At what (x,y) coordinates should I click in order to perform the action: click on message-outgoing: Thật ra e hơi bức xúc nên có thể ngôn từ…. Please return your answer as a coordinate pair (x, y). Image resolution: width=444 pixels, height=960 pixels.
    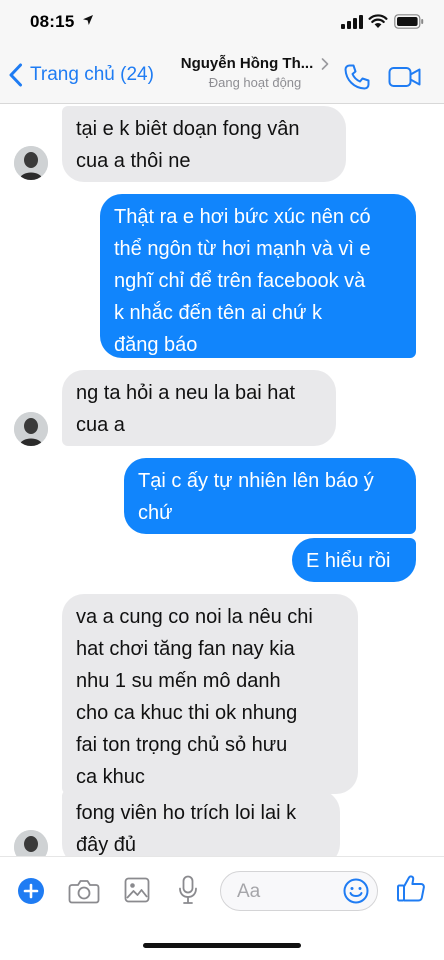
    Looking at the image, I should click on (258, 276).